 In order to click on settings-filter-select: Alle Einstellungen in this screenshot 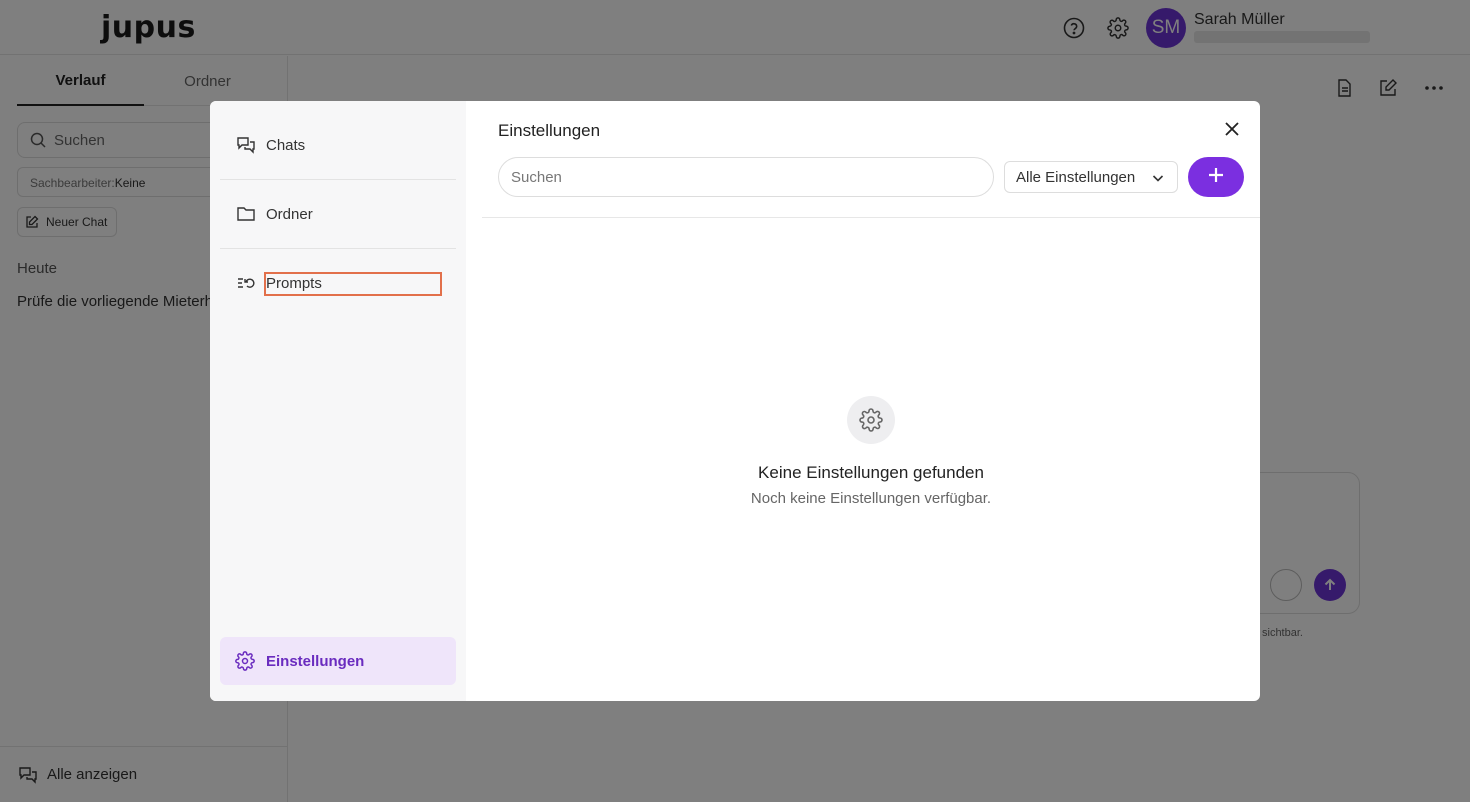, I will do `click(1091, 177)`.